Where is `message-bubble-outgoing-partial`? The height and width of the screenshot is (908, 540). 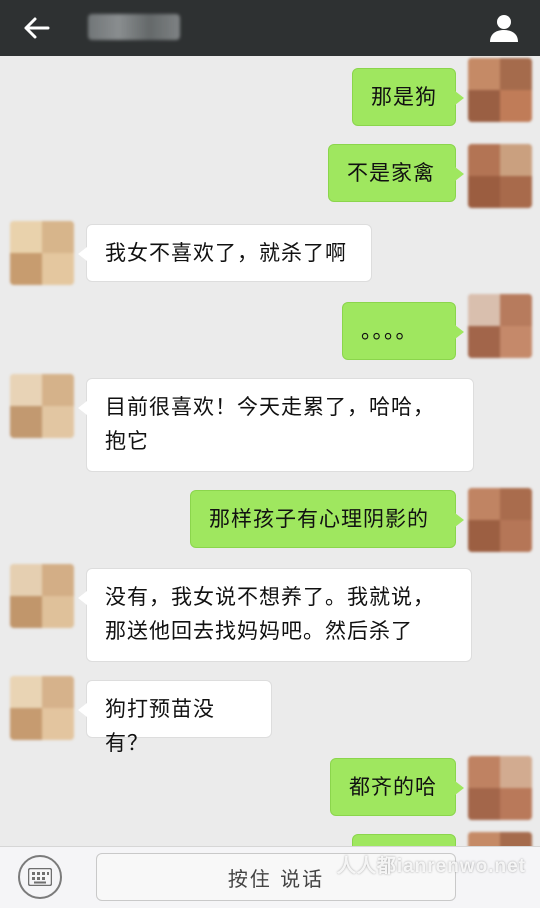 message-bubble-outgoing-partial is located at coordinates (404, 840).